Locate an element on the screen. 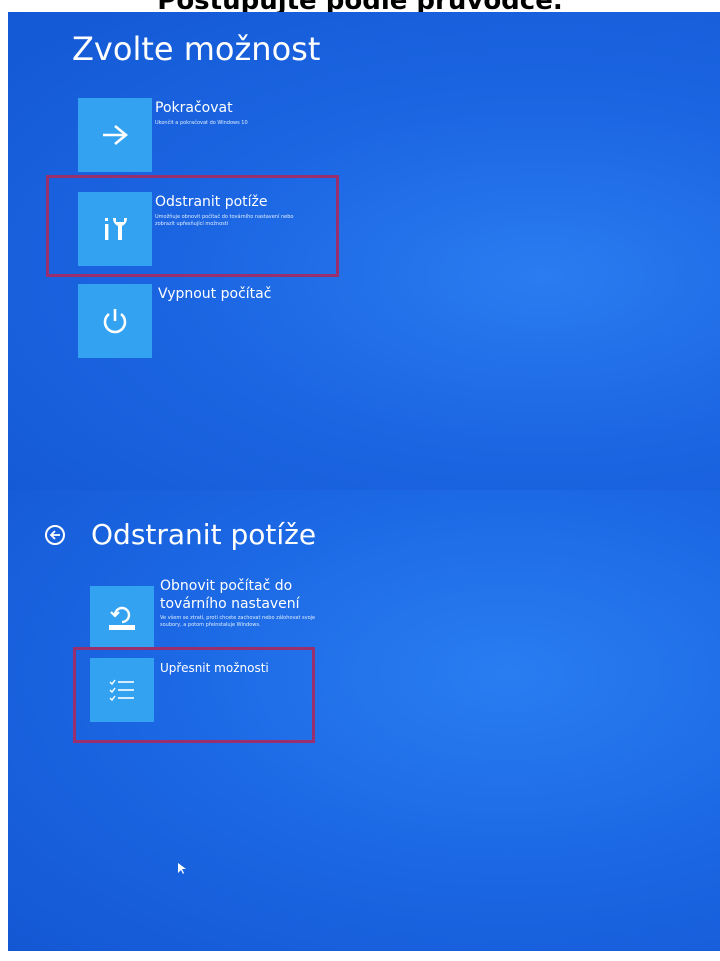 This screenshot has height=961, width=720. screen-title: Odstranit potíže is located at coordinates (204, 534).